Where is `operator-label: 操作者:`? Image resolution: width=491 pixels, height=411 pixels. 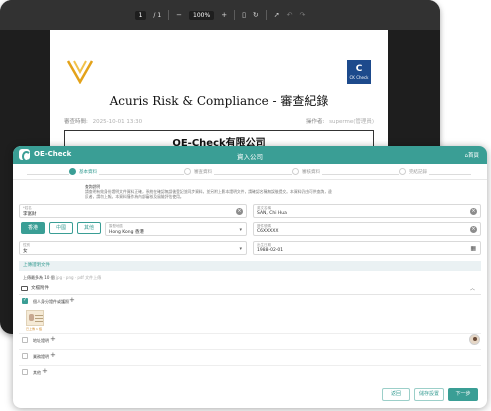
operator-label: 操作者: is located at coordinates (315, 122).